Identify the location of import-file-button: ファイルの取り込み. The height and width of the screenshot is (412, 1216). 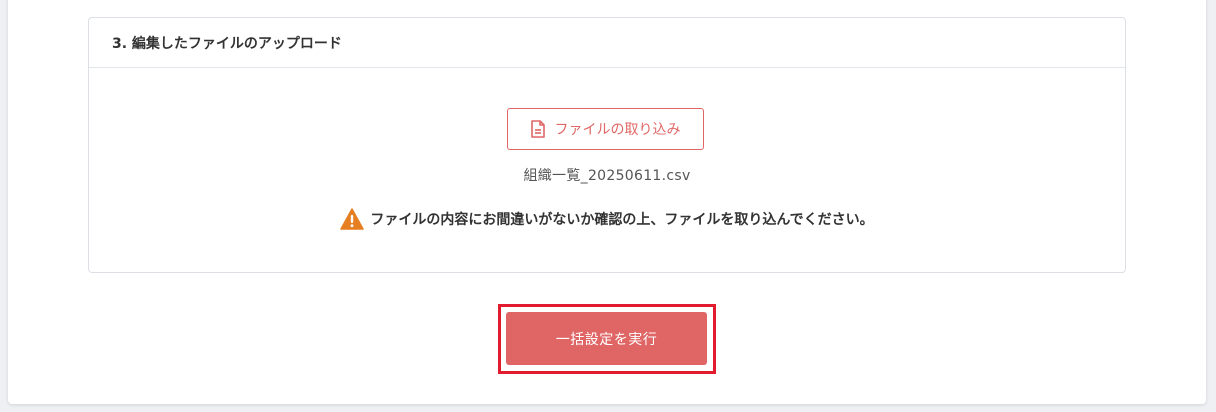
(605, 129).